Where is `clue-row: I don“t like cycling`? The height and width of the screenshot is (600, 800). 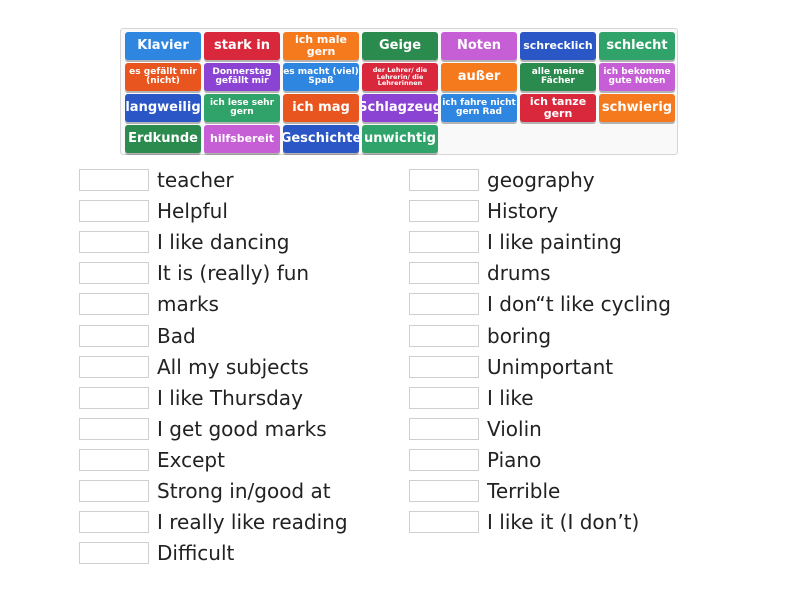 clue-row: I don“t like cycling is located at coordinates (540, 304).